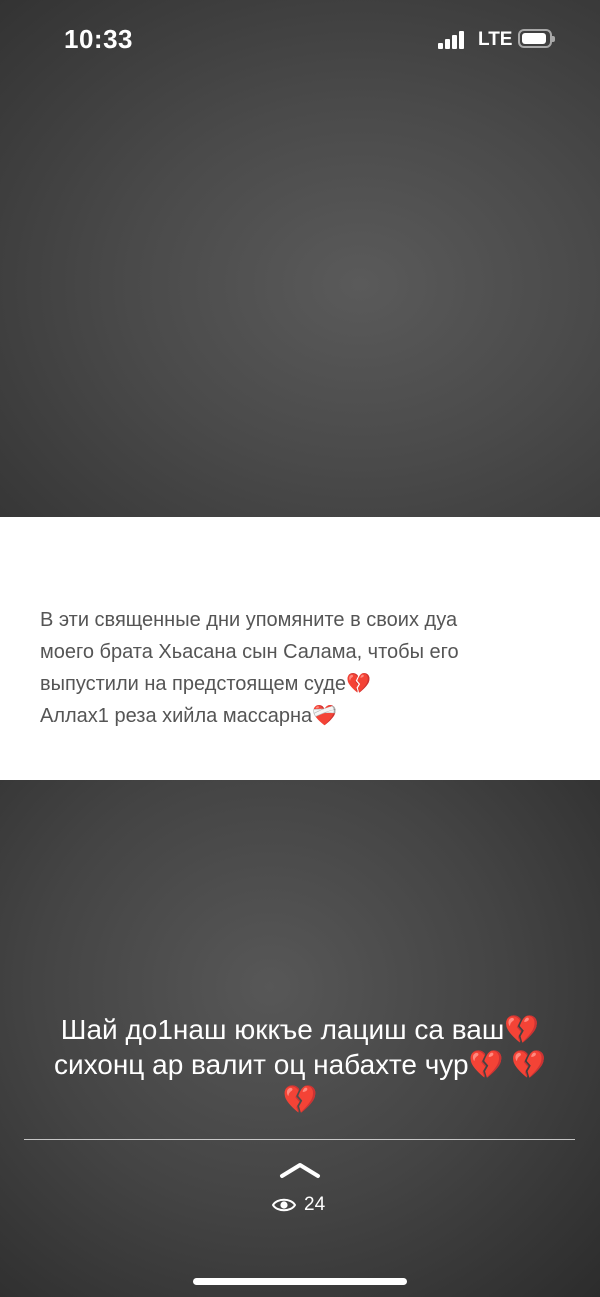  Describe the element at coordinates (300, 40) in the screenshot. I see `status-bar: 10:33 LTE` at that location.